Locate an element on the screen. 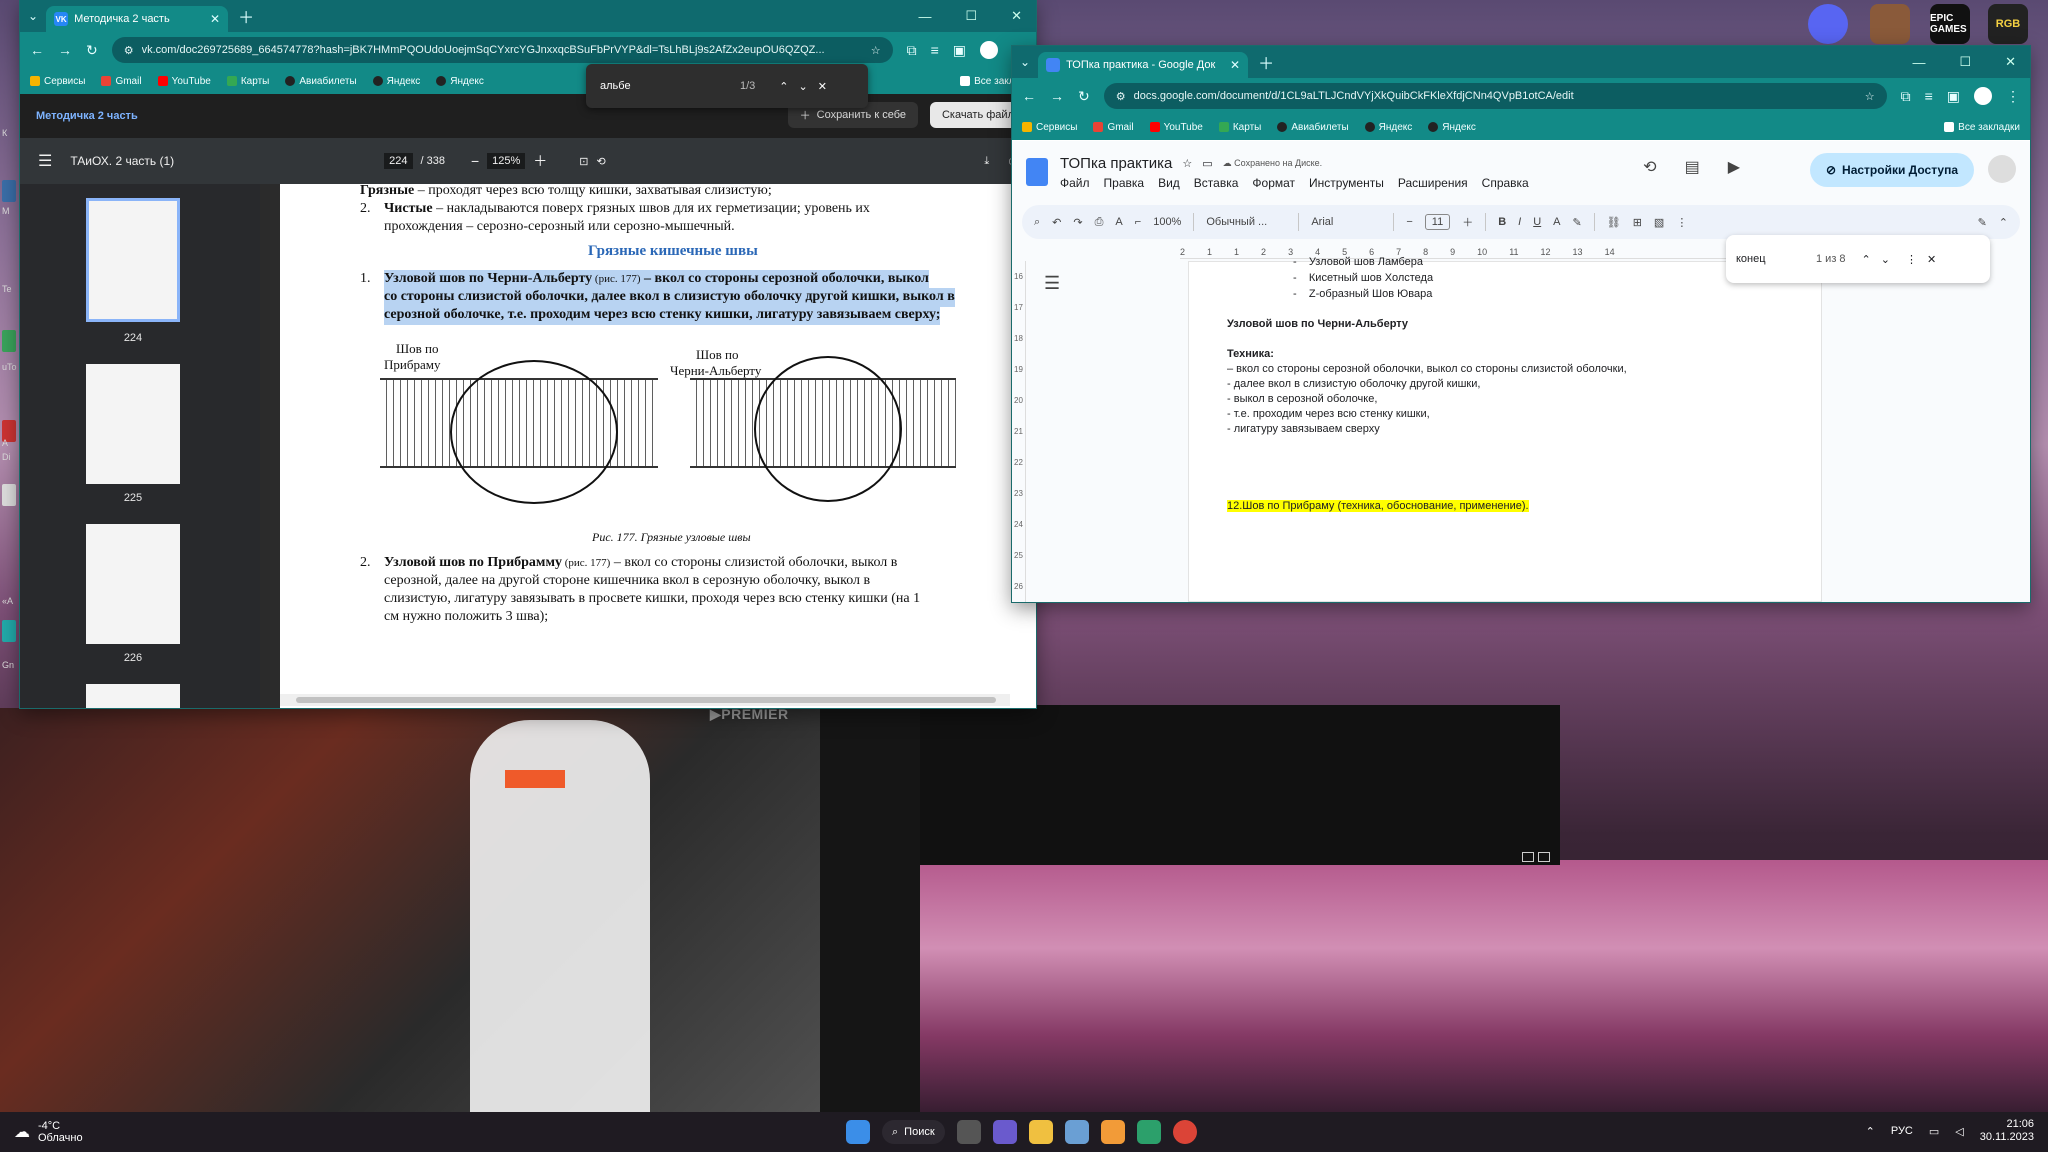  redo-icon: ↷ is located at coordinates (1077, 222).